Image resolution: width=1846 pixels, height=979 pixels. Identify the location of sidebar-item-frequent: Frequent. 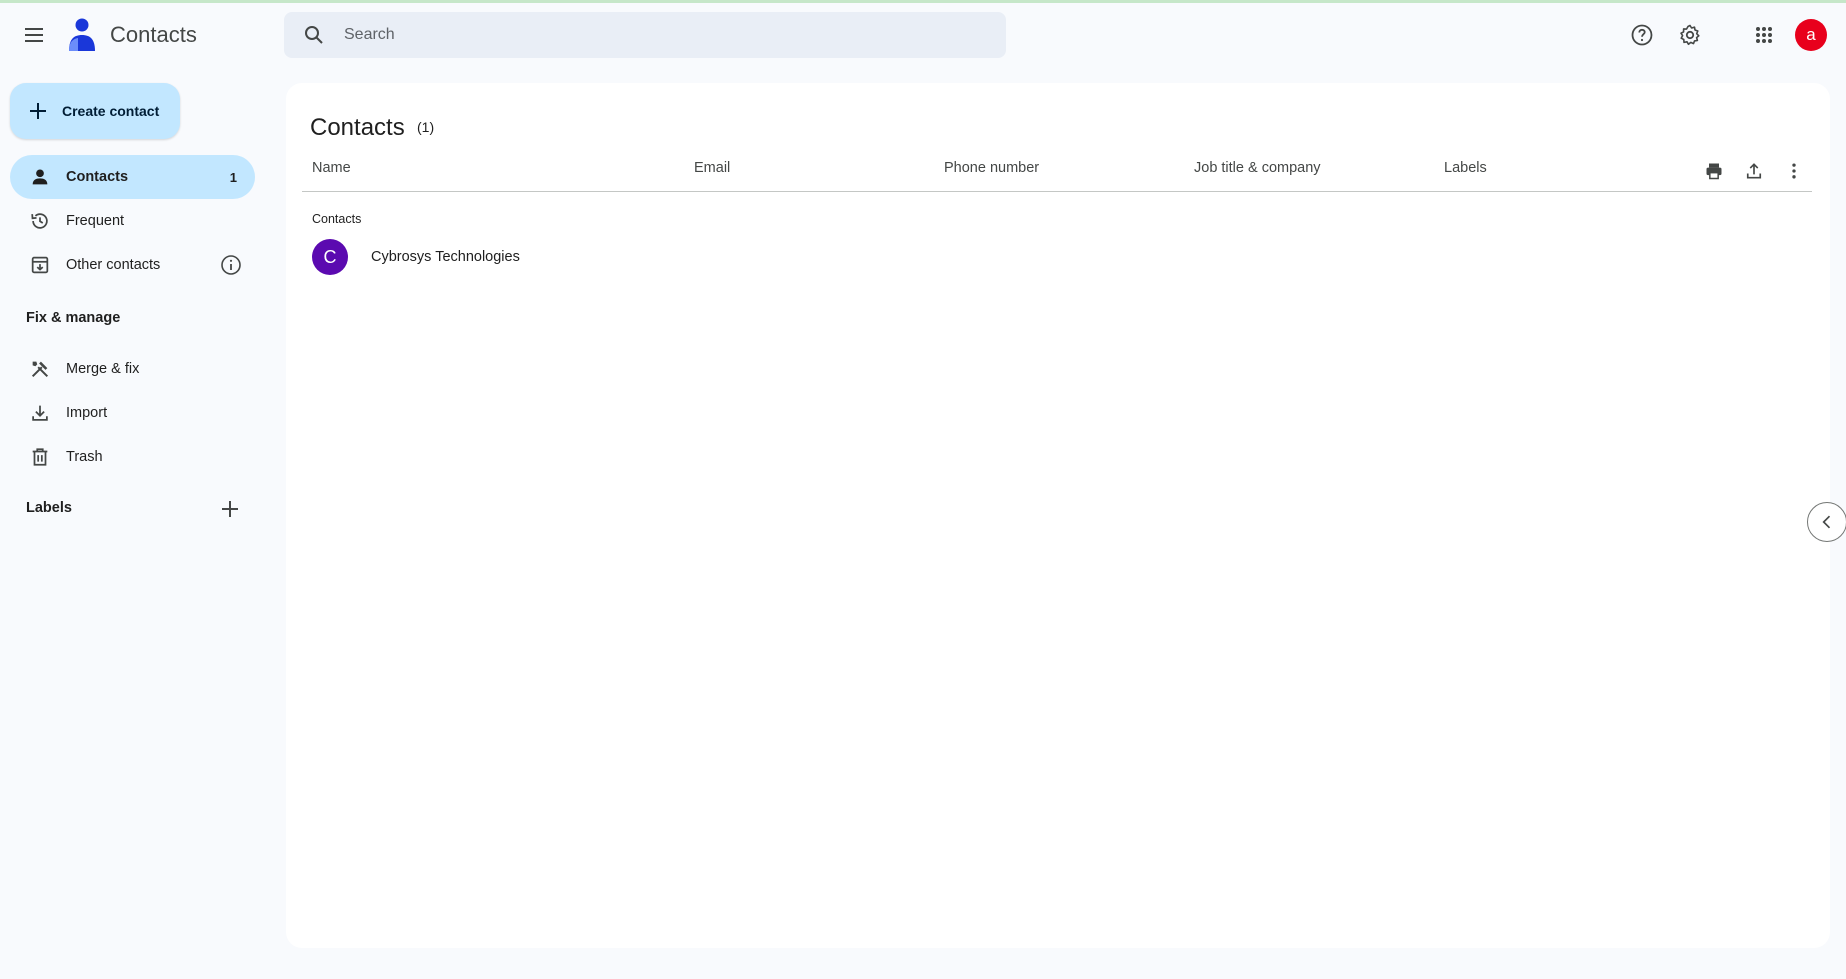
(132, 221).